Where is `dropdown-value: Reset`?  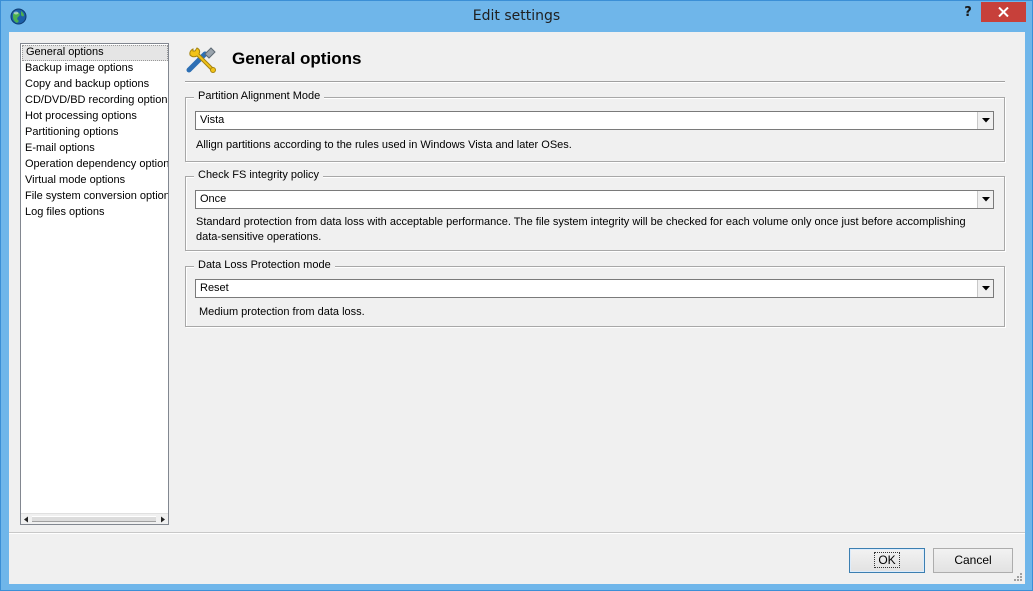 dropdown-value: Reset is located at coordinates (214, 288).